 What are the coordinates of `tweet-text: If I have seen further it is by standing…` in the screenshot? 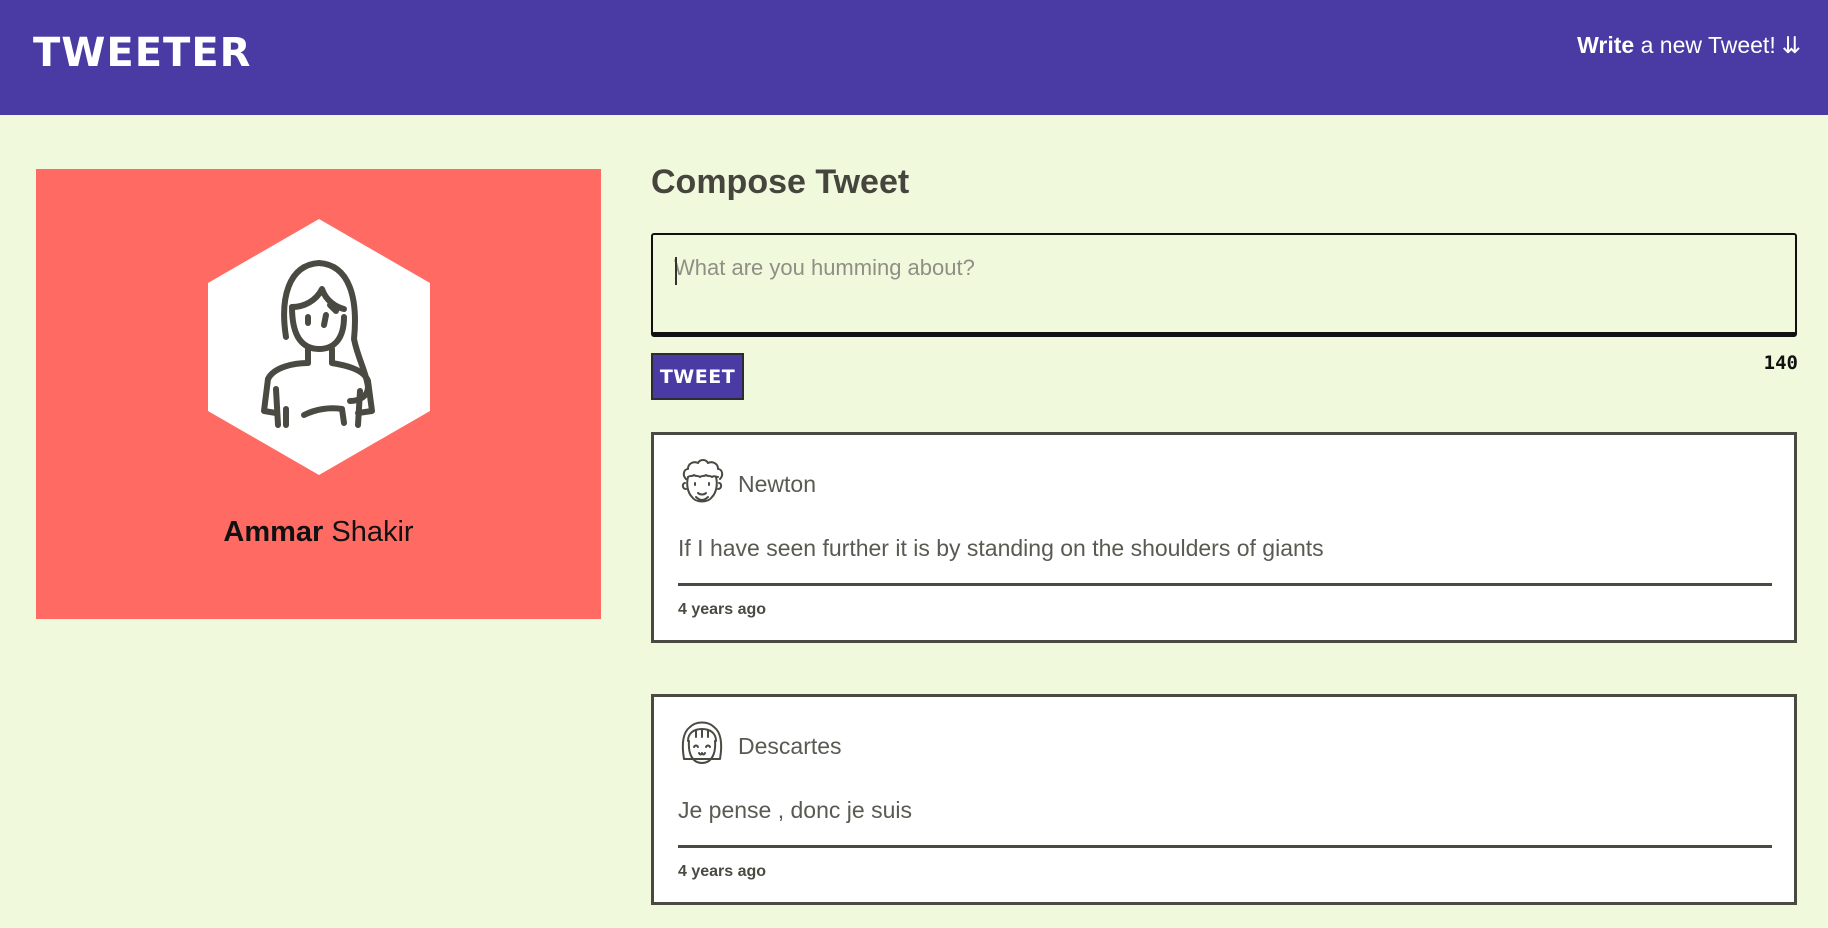 It's located at (1001, 548).